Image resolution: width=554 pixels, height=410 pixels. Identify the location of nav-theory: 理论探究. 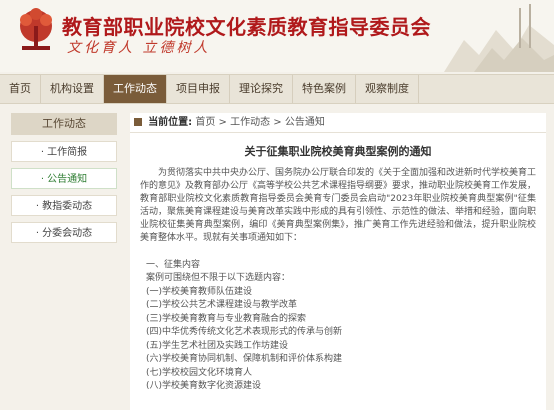
(261, 89).